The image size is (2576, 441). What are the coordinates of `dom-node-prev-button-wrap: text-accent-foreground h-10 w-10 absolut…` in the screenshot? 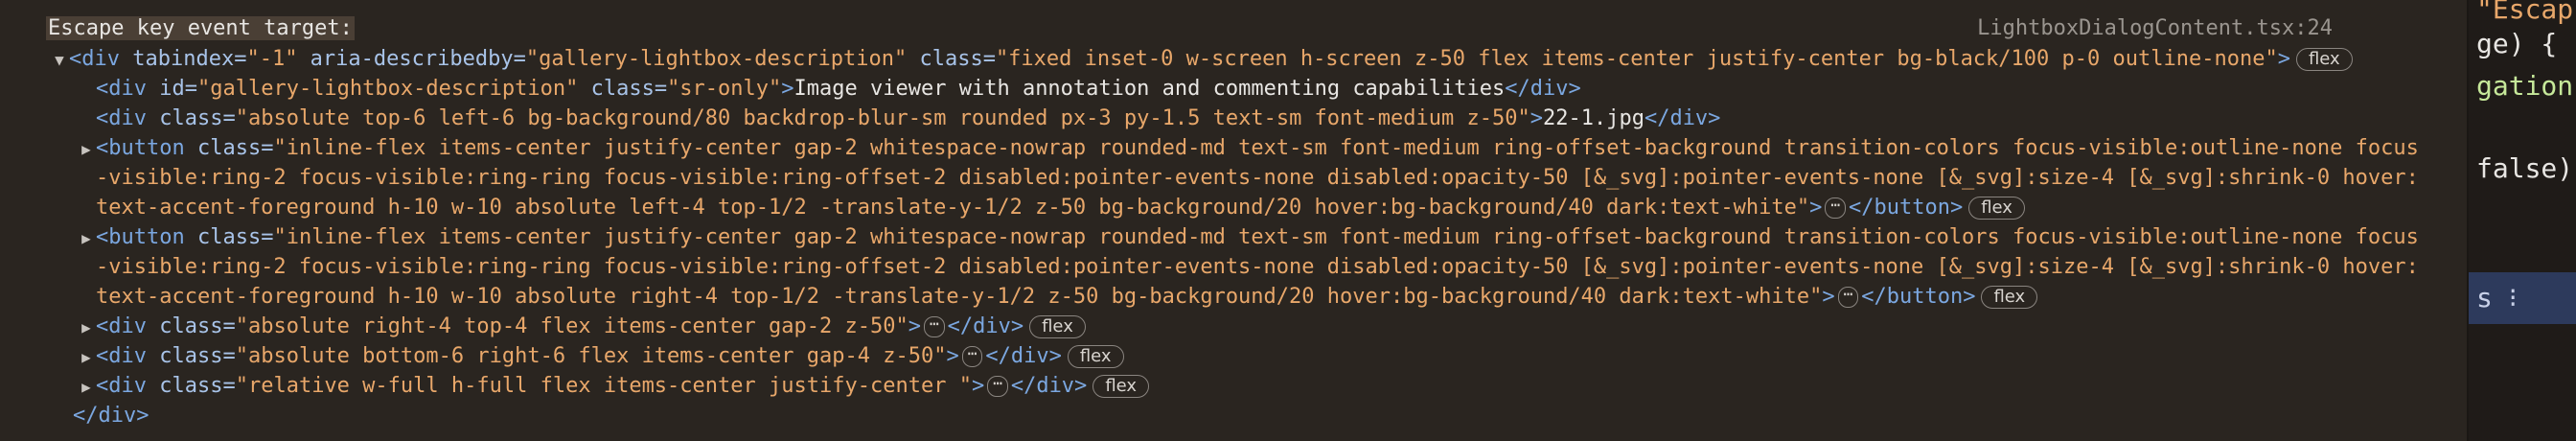 It's located at (1061, 207).